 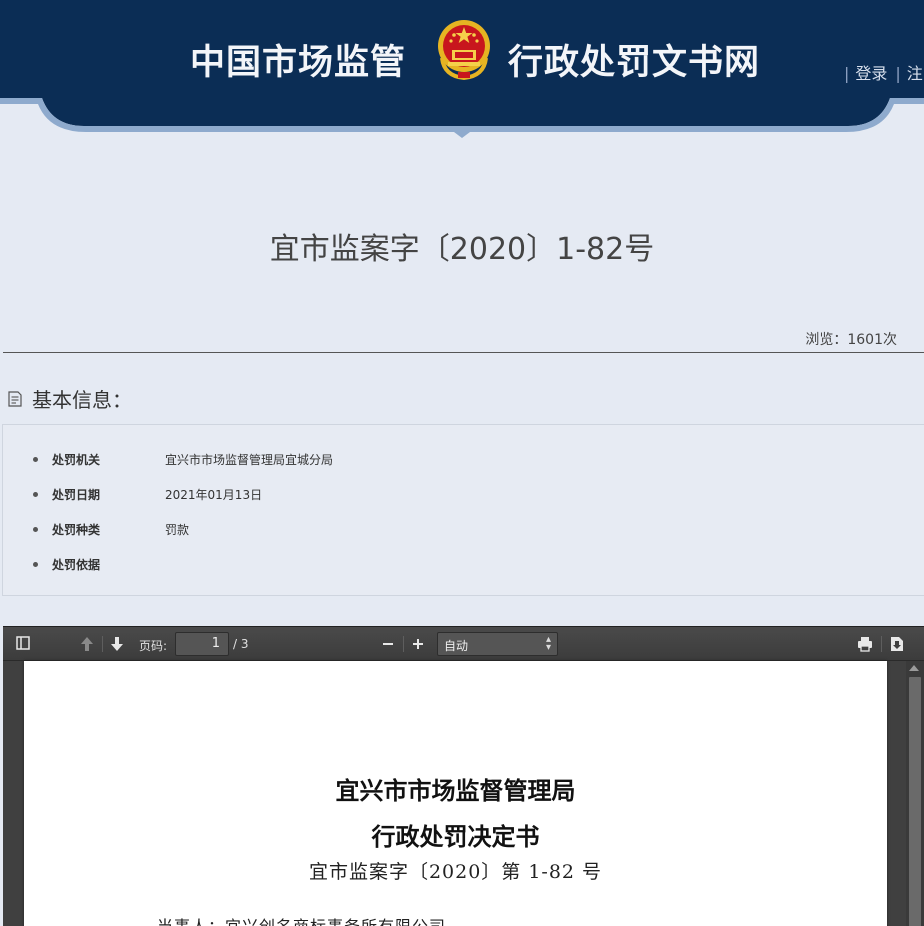 I want to click on zoom-select: 自动 ▴ ▾, so click(x=497, y=644).